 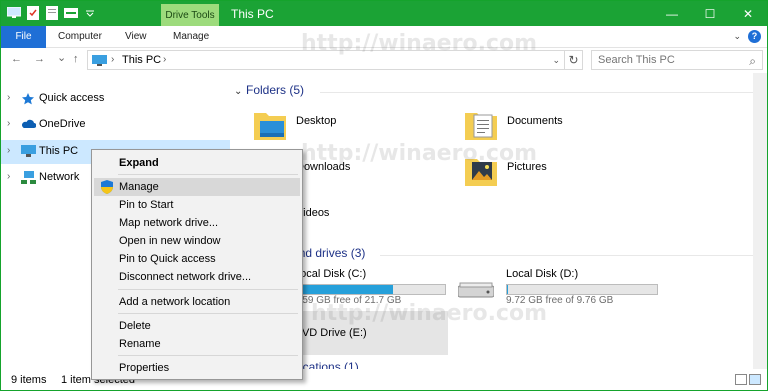 I want to click on pictures-folder-icon, so click(x=481, y=171).